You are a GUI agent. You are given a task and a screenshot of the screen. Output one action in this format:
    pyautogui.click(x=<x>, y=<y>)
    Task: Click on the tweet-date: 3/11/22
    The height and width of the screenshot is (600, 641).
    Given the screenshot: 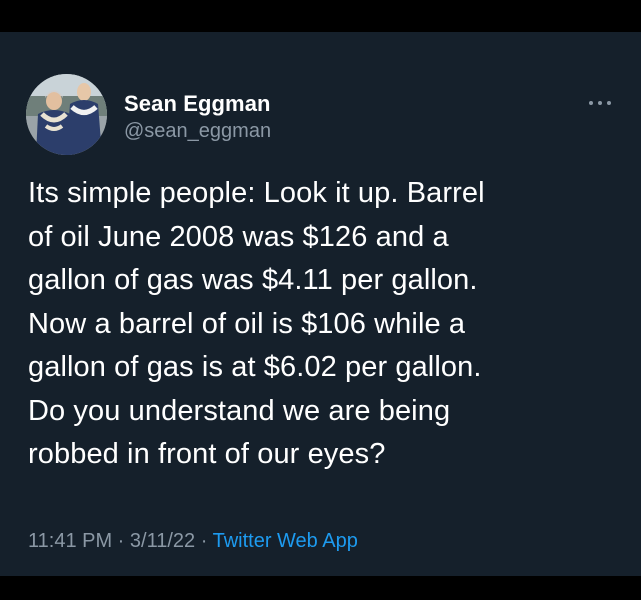 What is the action you would take?
    pyautogui.click(x=162, y=541)
    